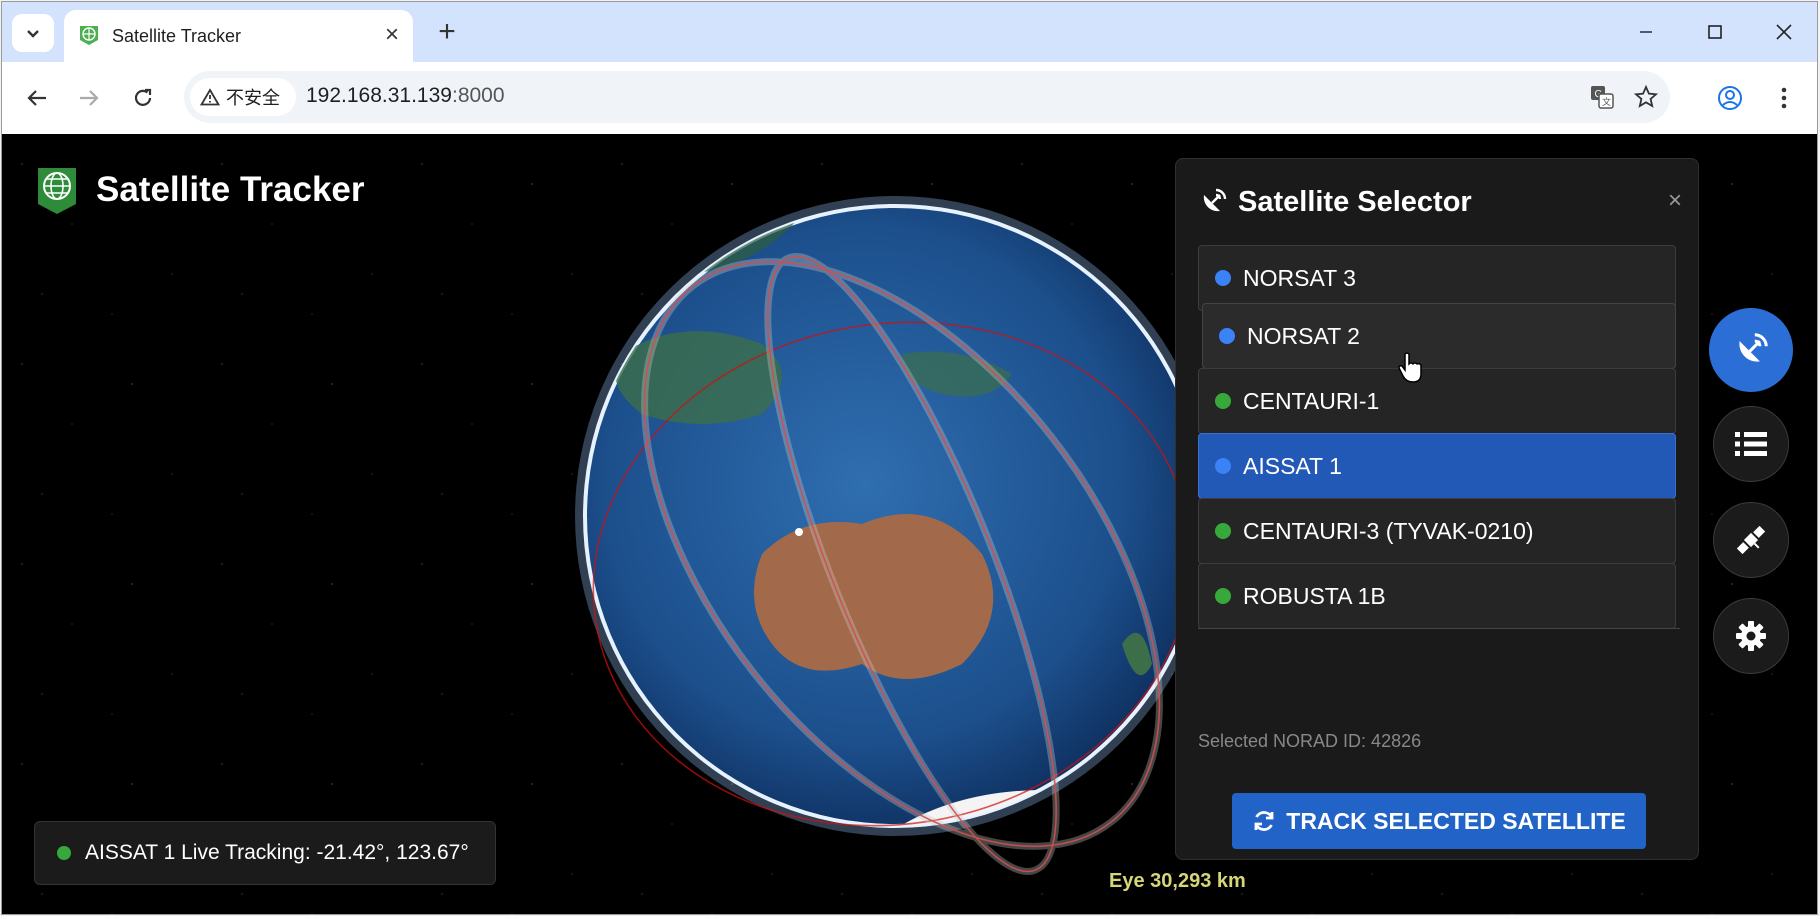 The width and height of the screenshot is (1820, 916). I want to click on satellite-icon, so click(1751, 540).